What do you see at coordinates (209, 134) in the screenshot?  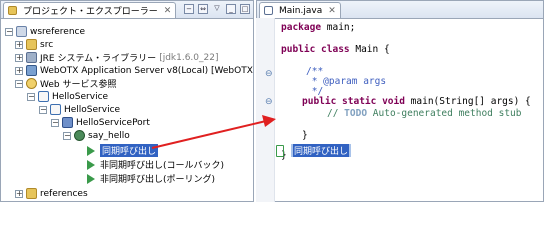 I see `drag-arrow-line` at bounding box center [209, 134].